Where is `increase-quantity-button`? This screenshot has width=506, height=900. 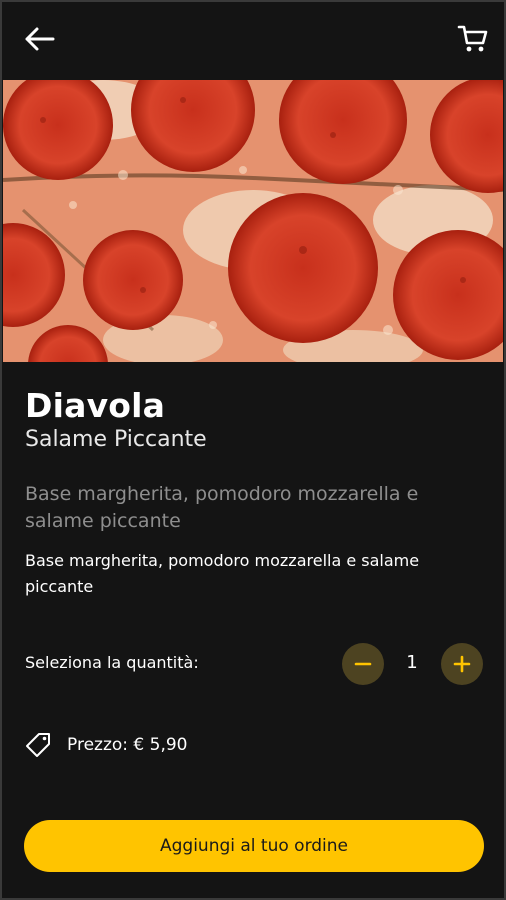
increase-quantity-button is located at coordinates (462, 664).